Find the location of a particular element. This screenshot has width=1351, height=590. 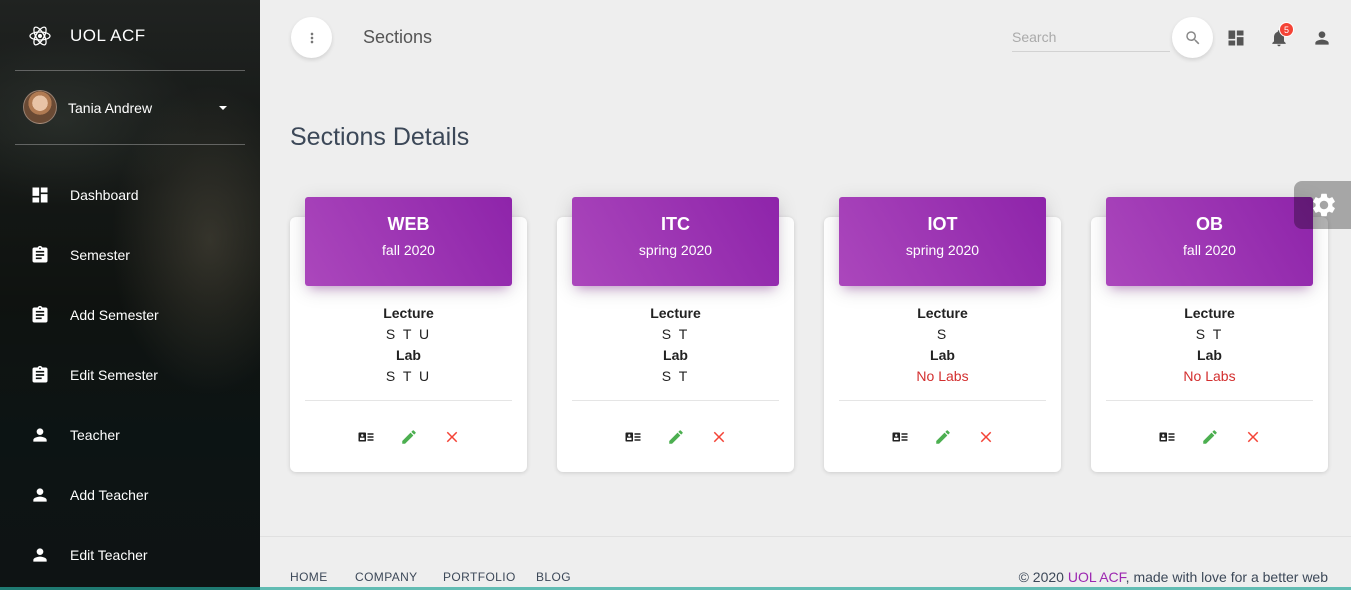

section-card-web: WEB fall 2020 Lecture S T U Lab S T U is located at coordinates (408, 334).